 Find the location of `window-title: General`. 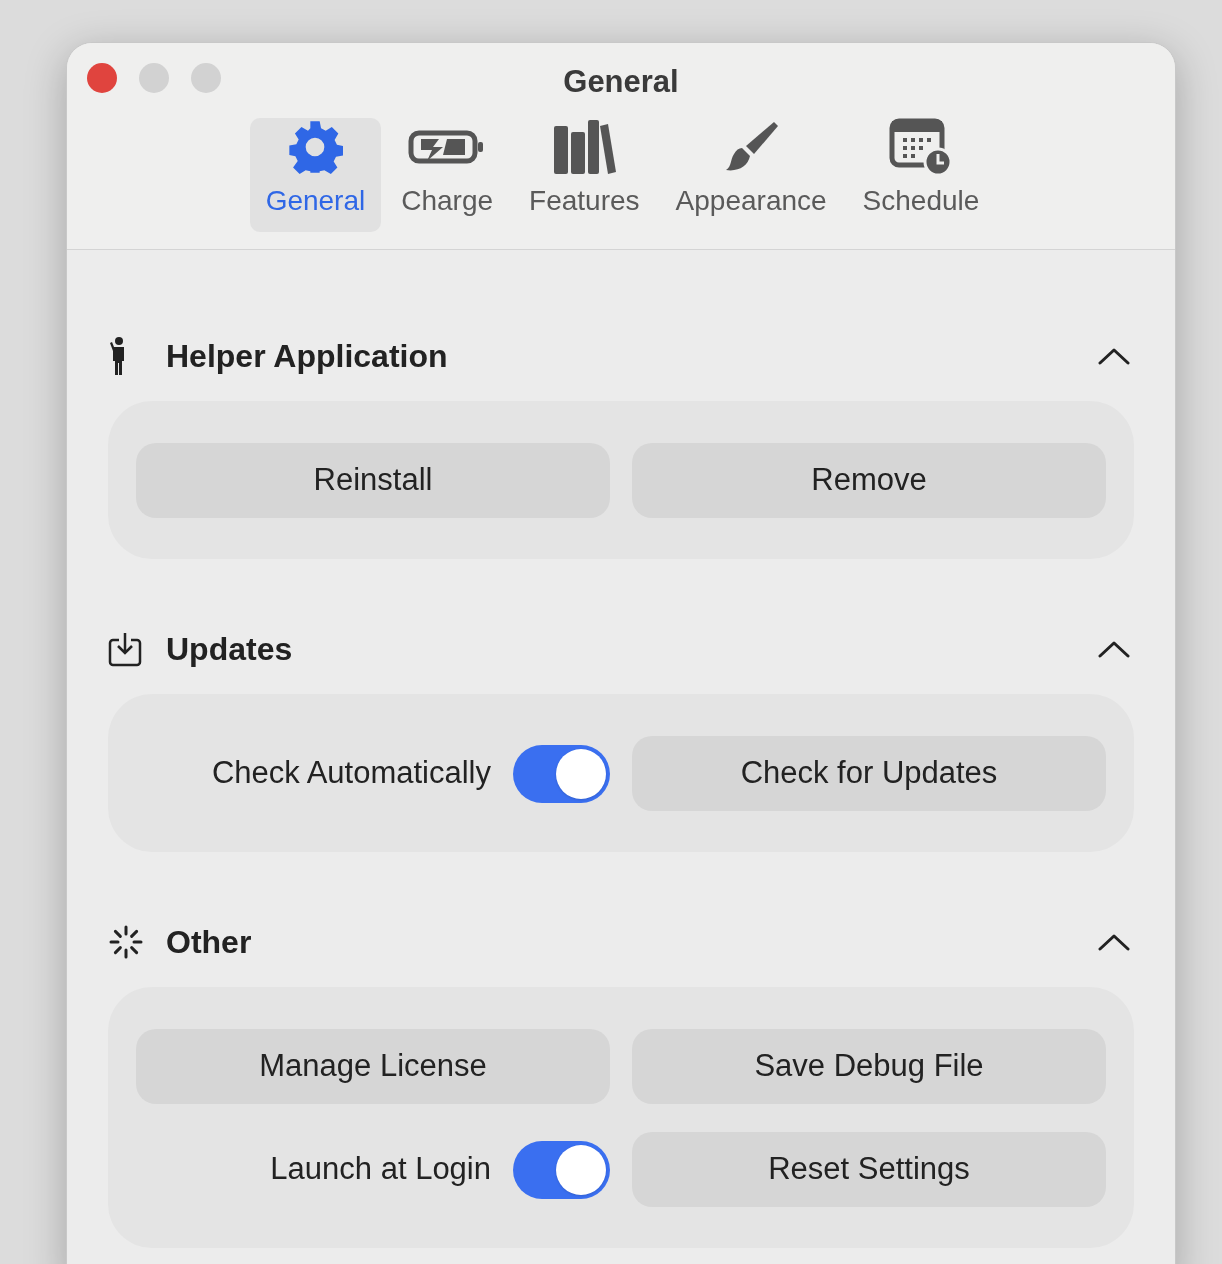

window-title: General is located at coordinates (621, 82).